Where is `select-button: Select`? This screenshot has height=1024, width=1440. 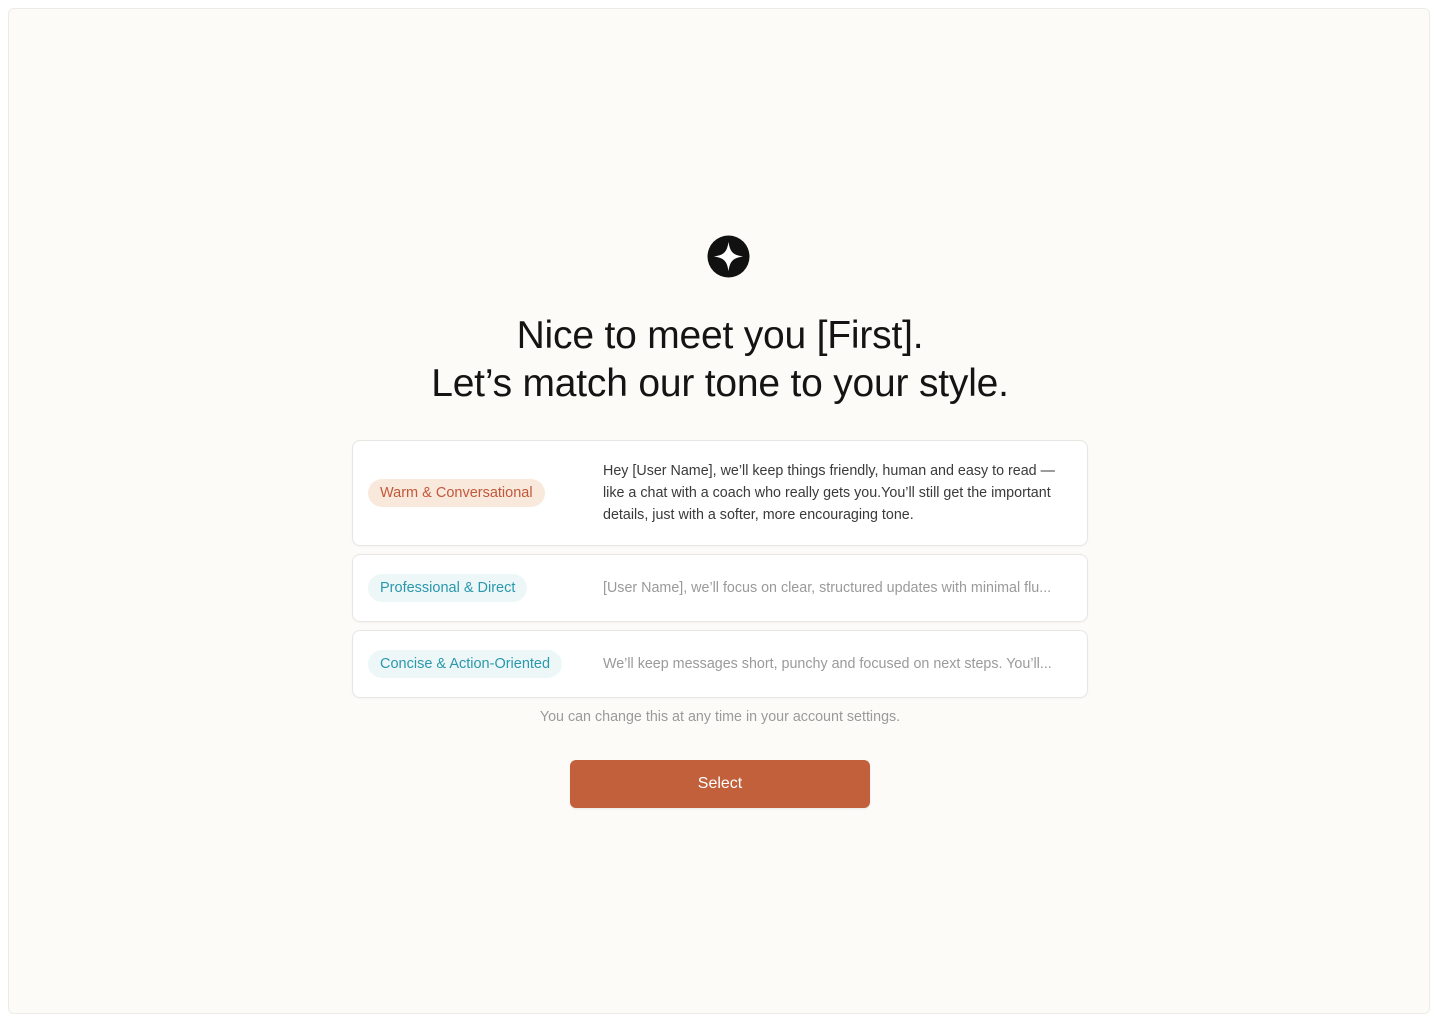
select-button: Select is located at coordinates (720, 784).